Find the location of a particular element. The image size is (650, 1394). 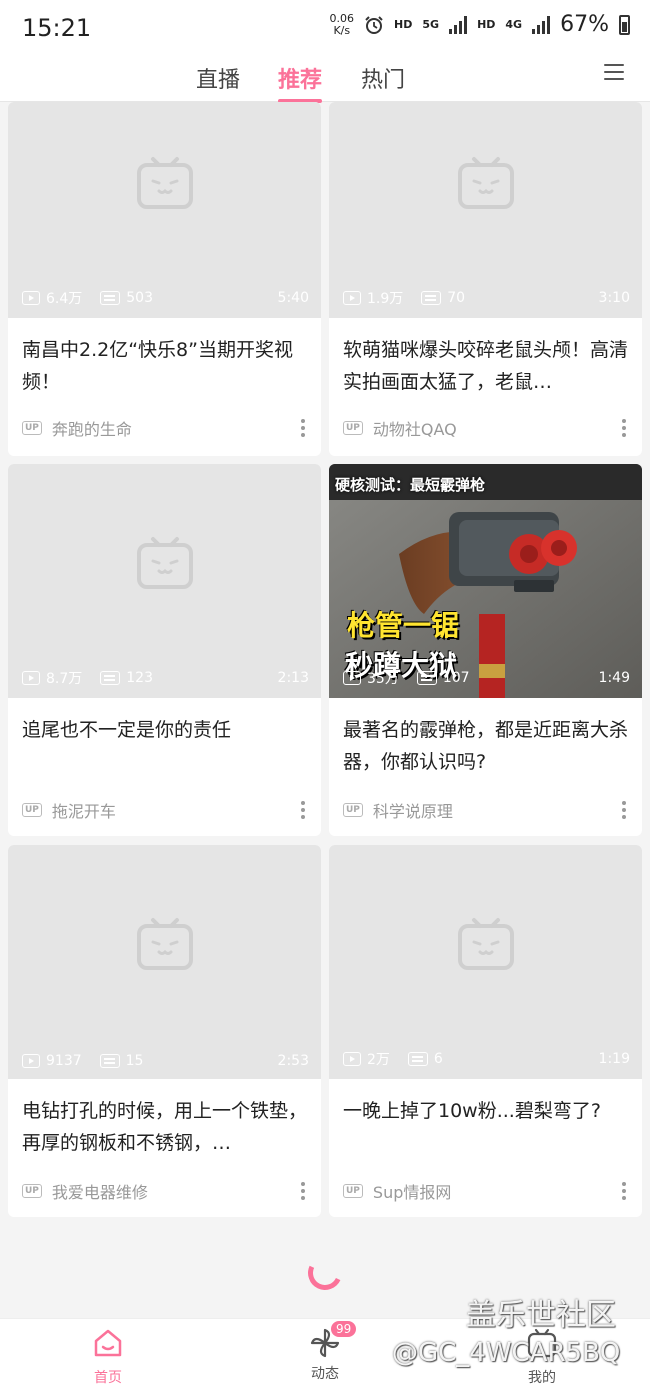

danmaku-count: 15 is located at coordinates (134, 1061).